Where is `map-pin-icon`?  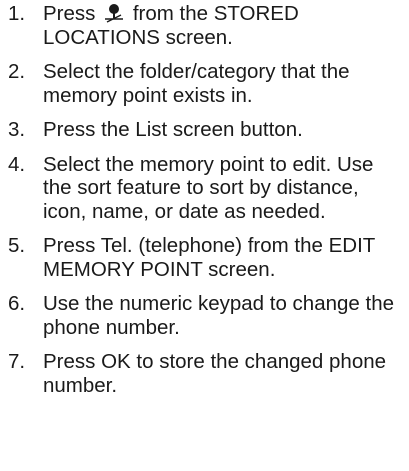
map-pin-icon is located at coordinates (114, 13).